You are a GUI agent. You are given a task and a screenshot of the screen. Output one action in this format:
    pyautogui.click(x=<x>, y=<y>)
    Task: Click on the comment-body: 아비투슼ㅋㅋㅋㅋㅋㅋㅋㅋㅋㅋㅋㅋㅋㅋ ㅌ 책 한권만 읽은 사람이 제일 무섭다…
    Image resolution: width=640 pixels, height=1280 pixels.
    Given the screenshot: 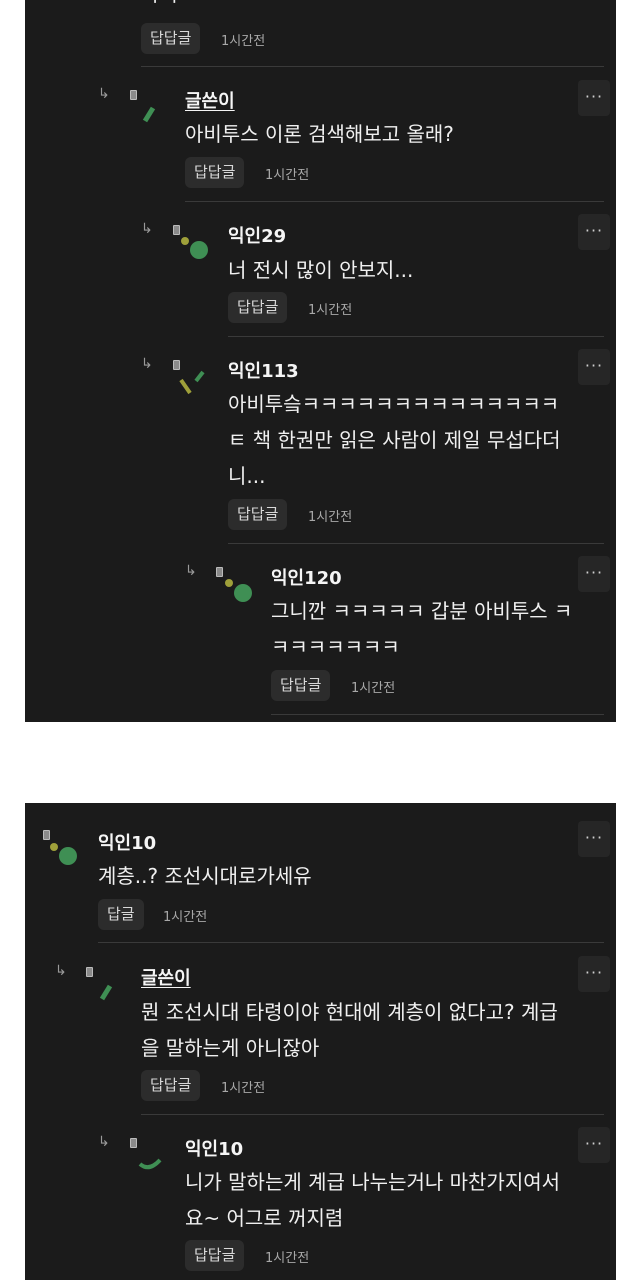 What is the action you would take?
    pyautogui.click(x=394, y=440)
    